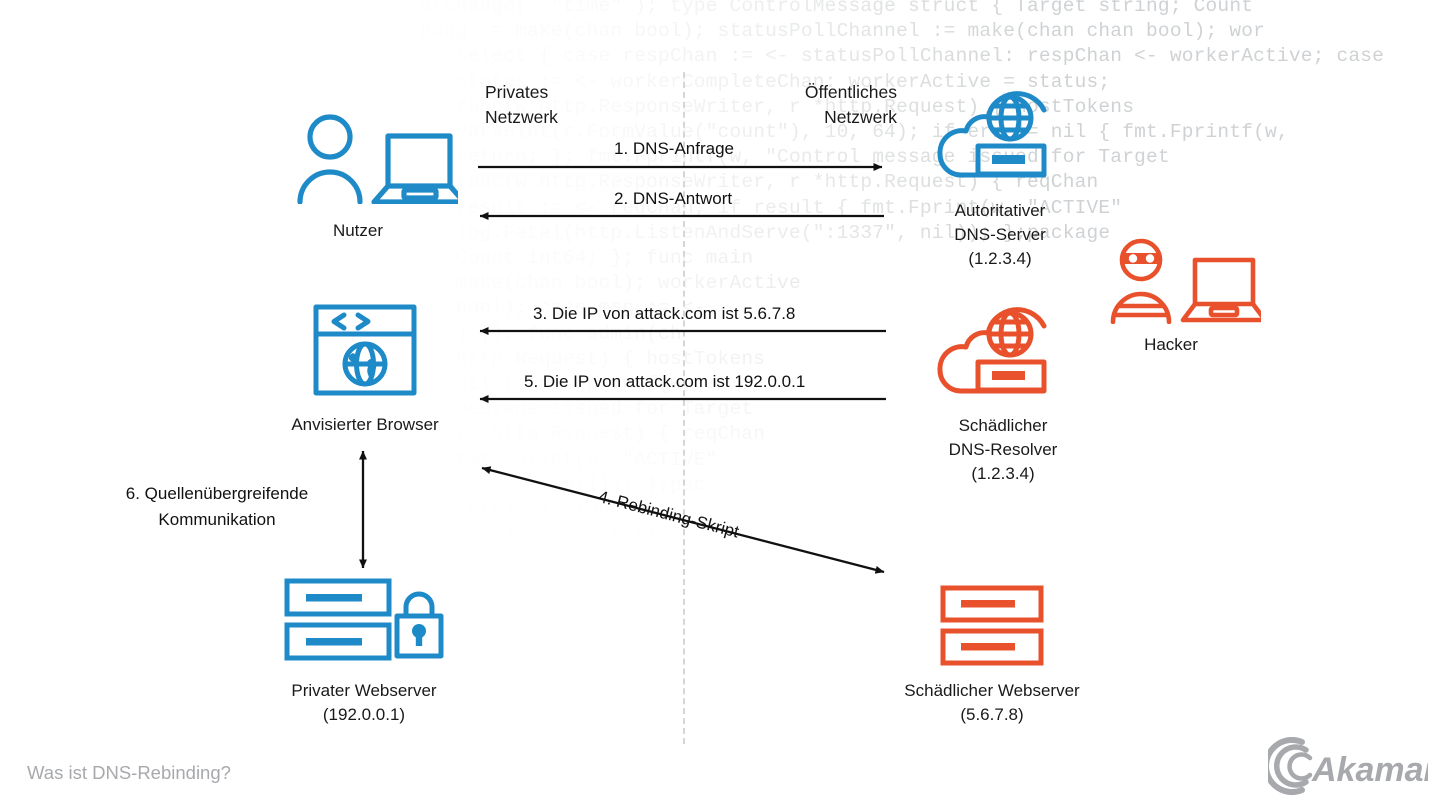  What do you see at coordinates (217, 507) in the screenshot?
I see `flow-label-6: 6. Quellenübergreifende Kommunikation` at bounding box center [217, 507].